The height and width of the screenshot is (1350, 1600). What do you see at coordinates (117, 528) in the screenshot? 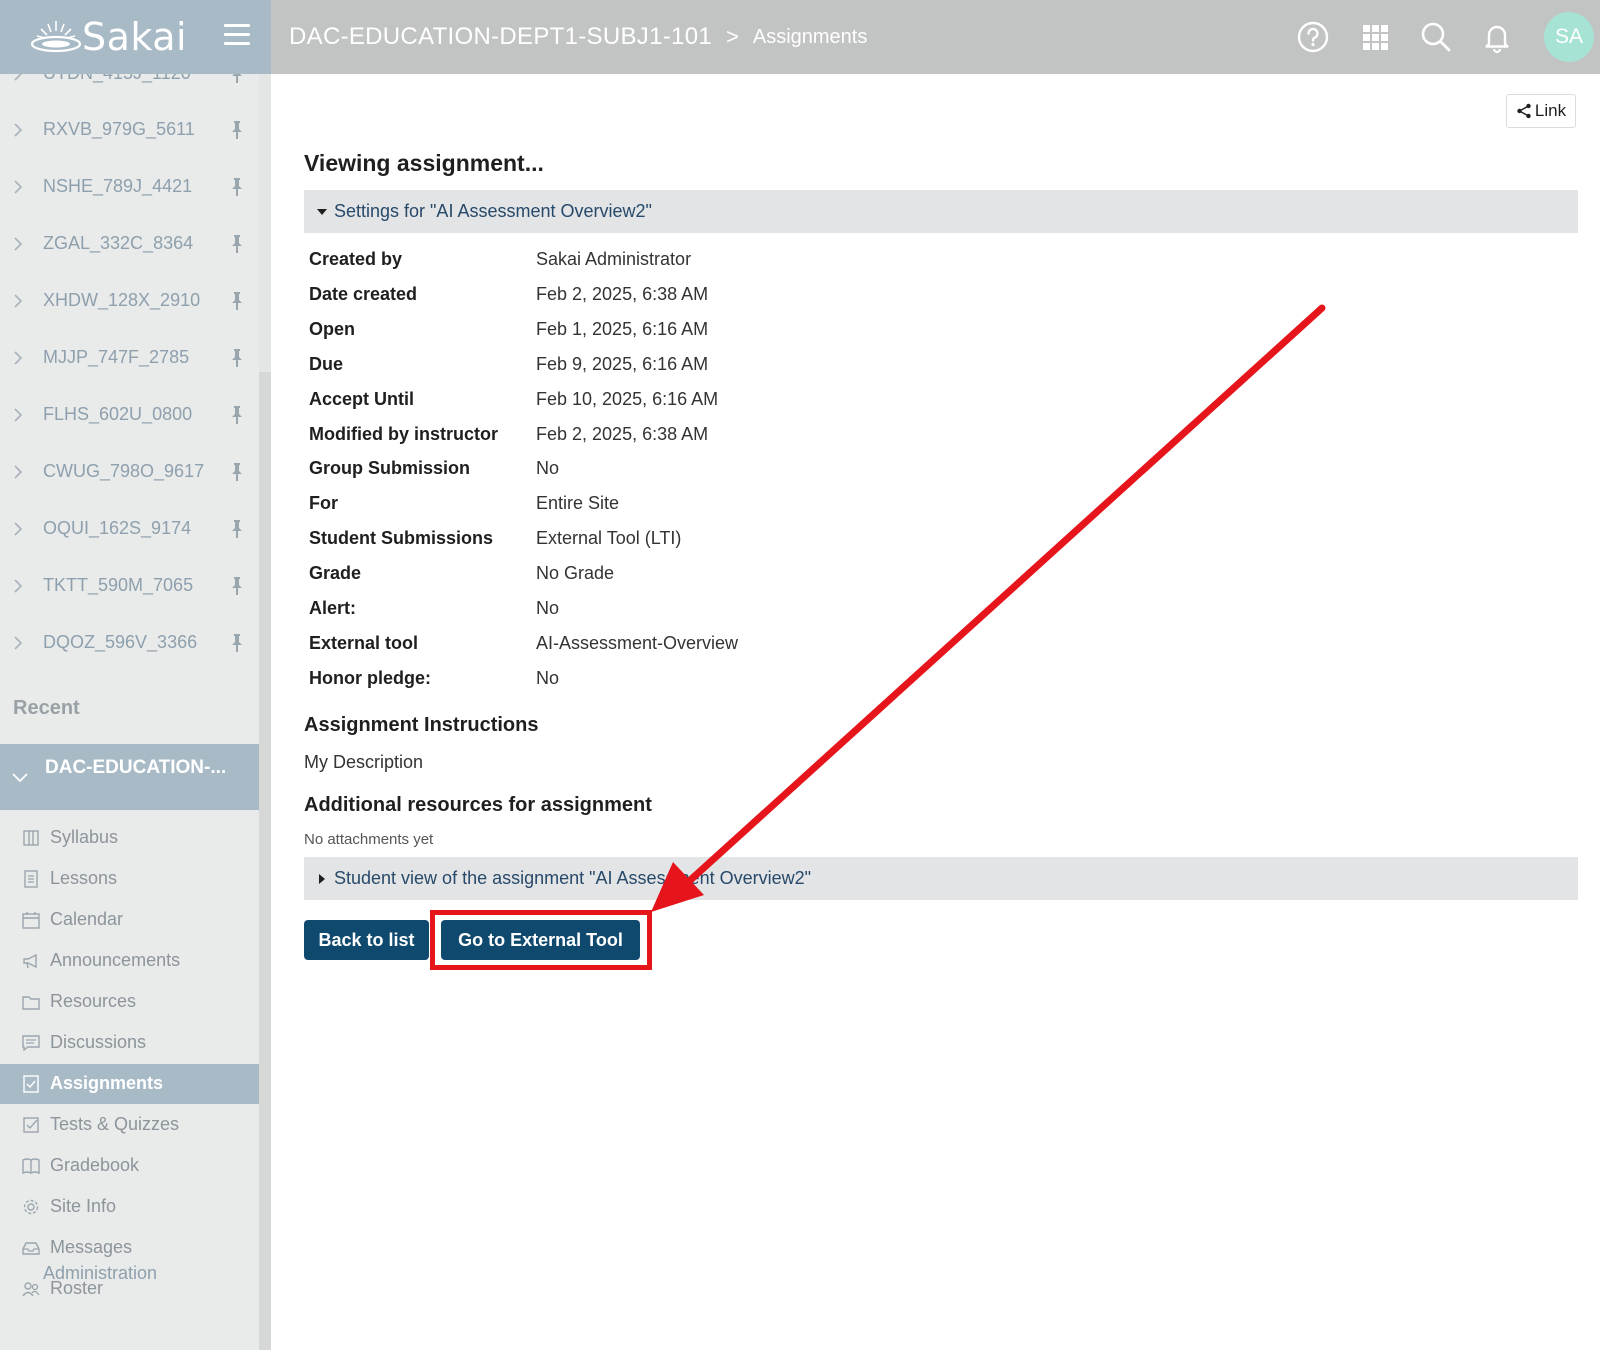
I see `sidebar-site-label: OQUI_162S_9174` at bounding box center [117, 528].